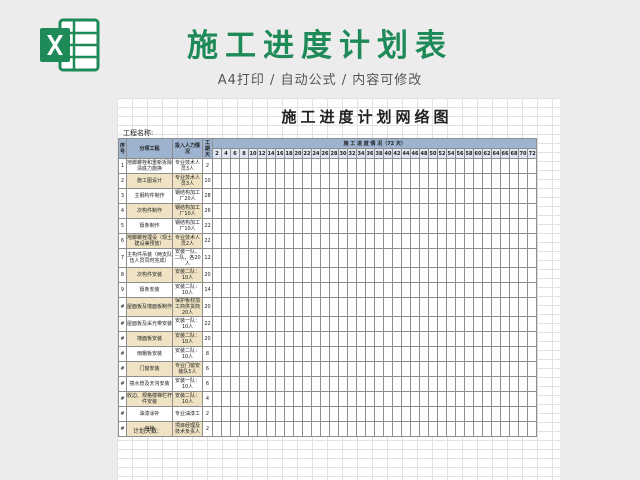  What do you see at coordinates (187, 258) in the screenshot?
I see `row-staff: 安装一队、二队，各20人` at bounding box center [187, 258].